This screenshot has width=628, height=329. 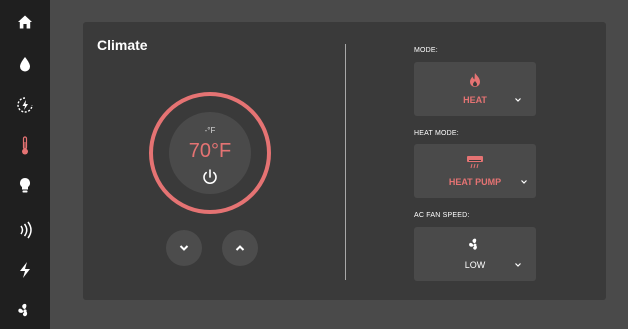 I want to click on sidebar-item-power, so click(x=25, y=270).